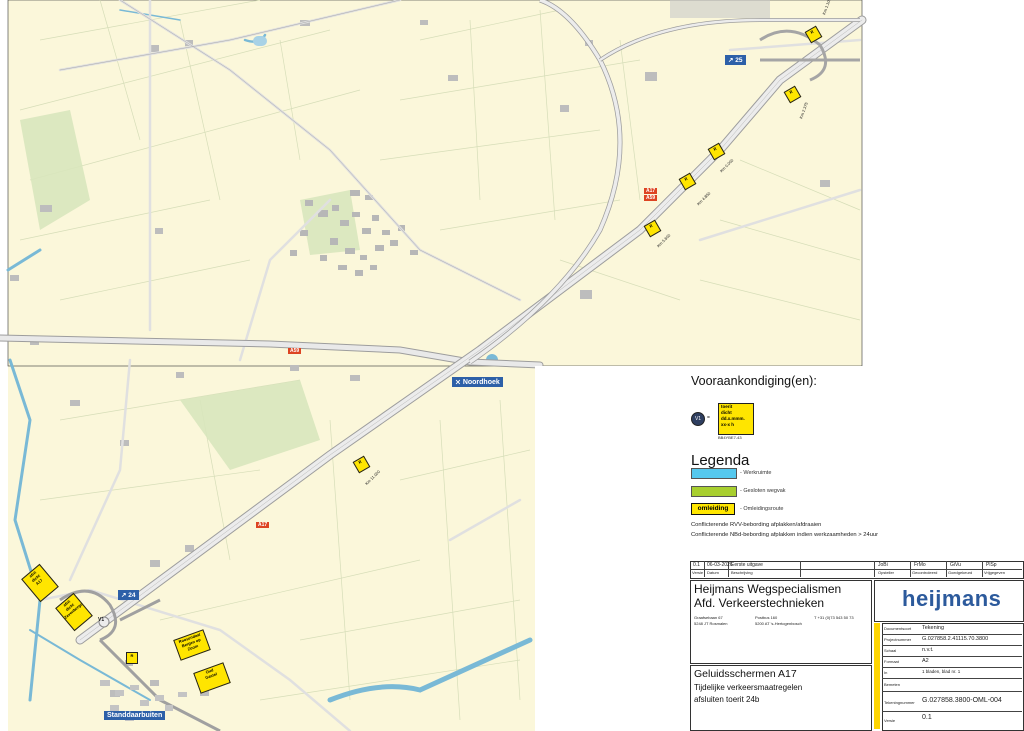 The image size is (1024, 731). Describe the element at coordinates (720, 565) in the screenshot. I see `rev-date: 06-03-2026` at that location.